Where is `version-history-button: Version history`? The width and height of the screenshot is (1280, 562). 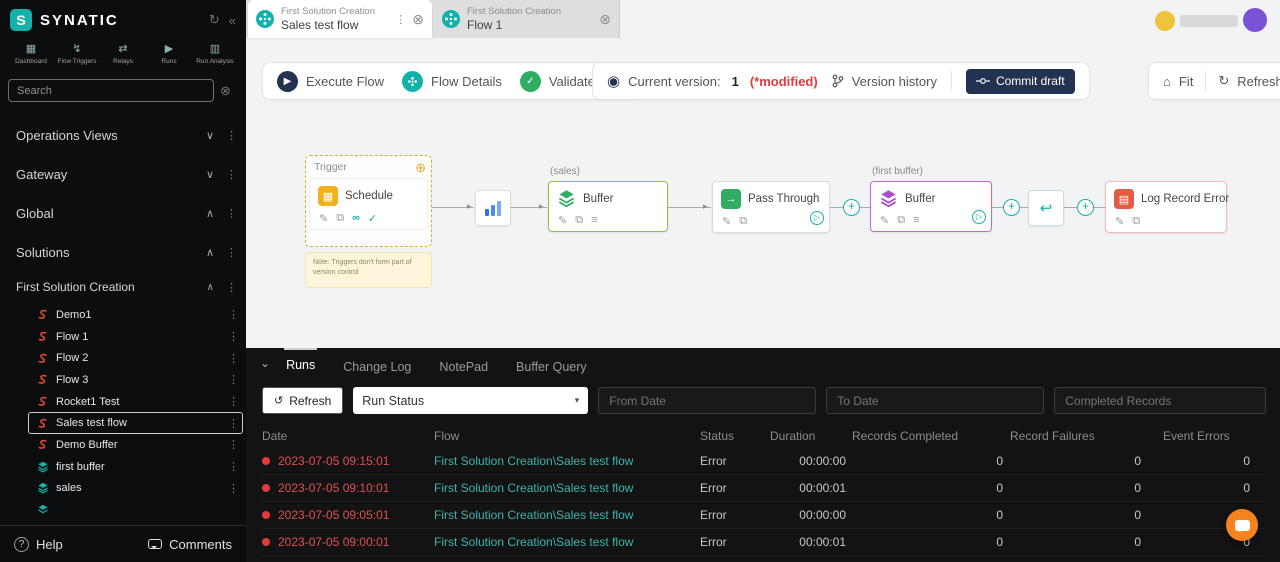 version-history-button: Version history is located at coordinates (884, 81).